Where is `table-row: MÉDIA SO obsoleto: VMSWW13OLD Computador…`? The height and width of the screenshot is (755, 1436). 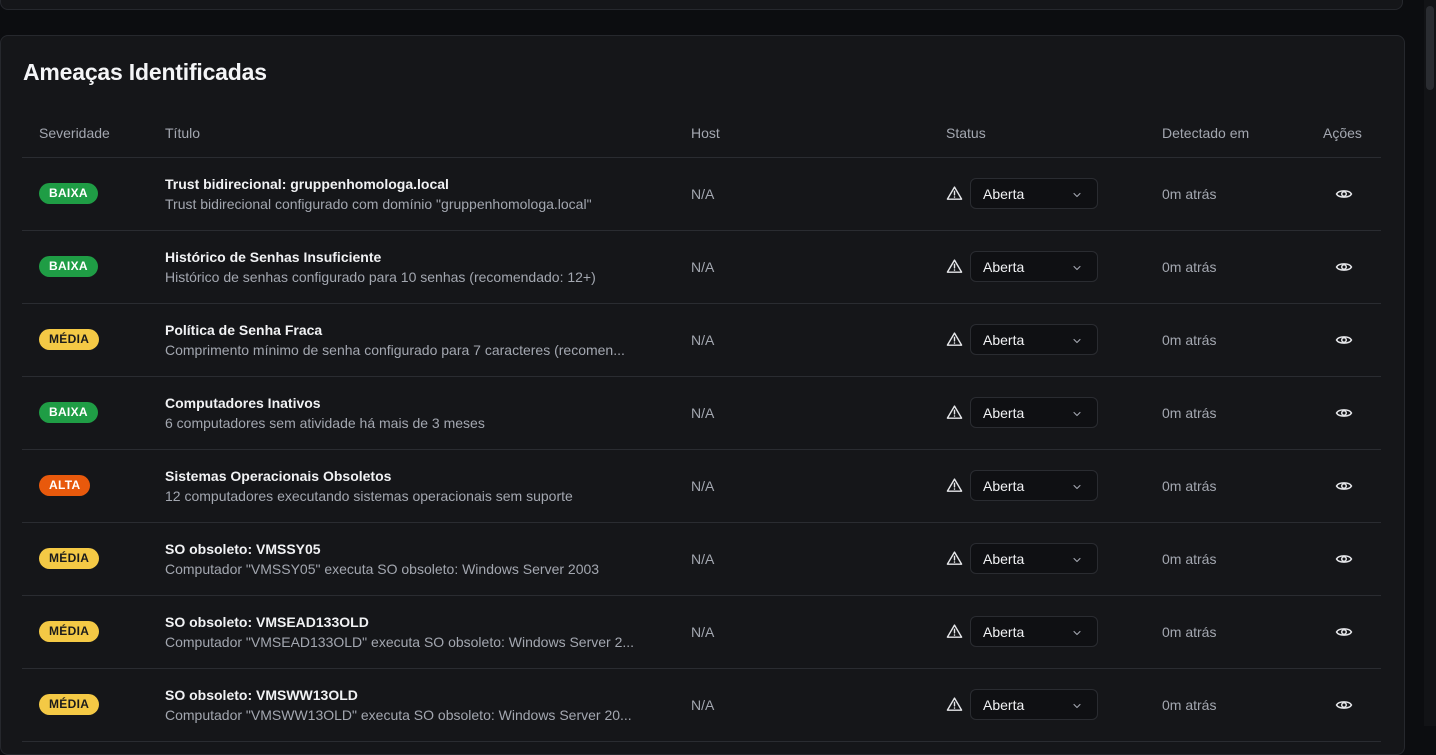
table-row: MÉDIA SO obsoleto: VMSWW13OLD Computador… is located at coordinates (701, 705).